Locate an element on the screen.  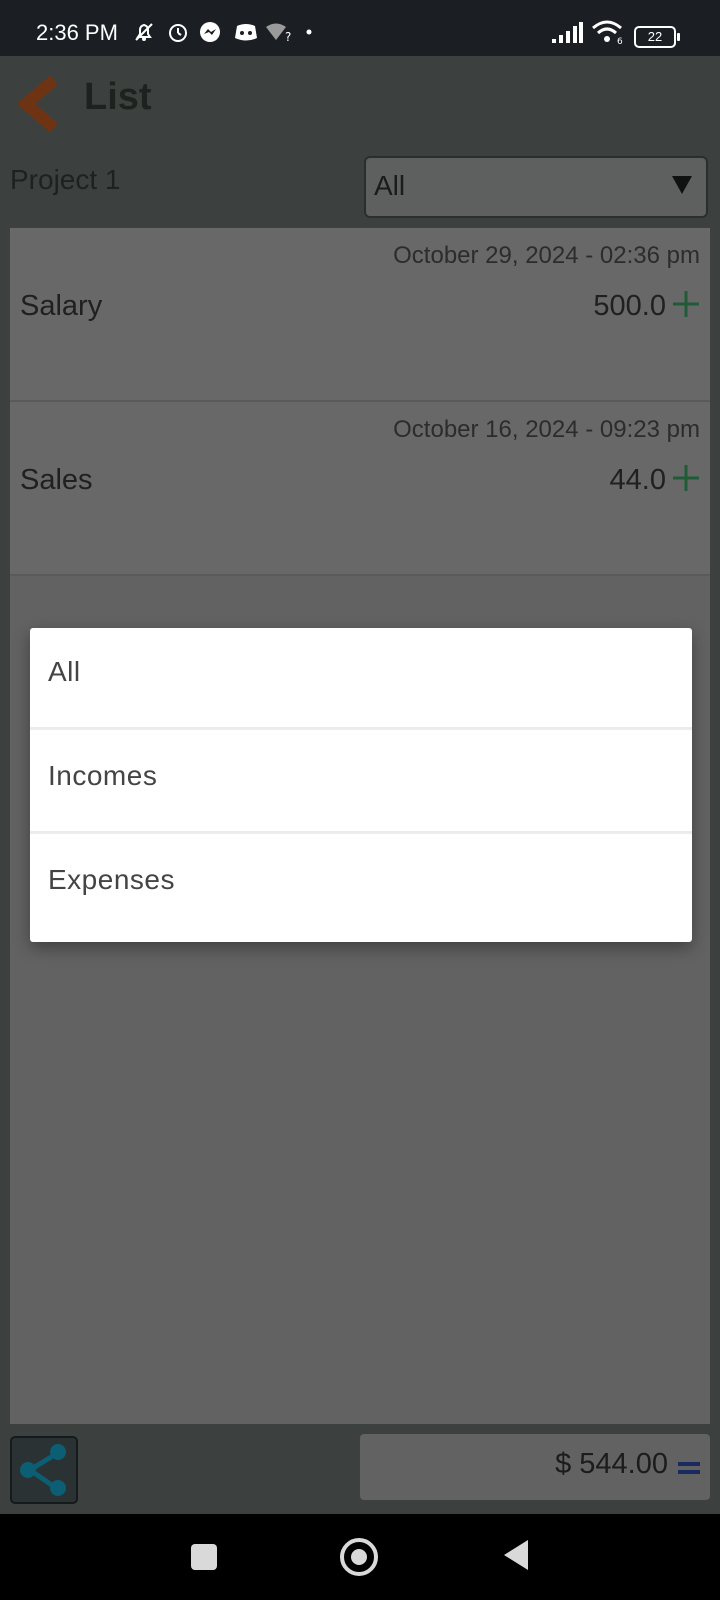
menu-item-incomes: Incomes is located at coordinates (361, 783).